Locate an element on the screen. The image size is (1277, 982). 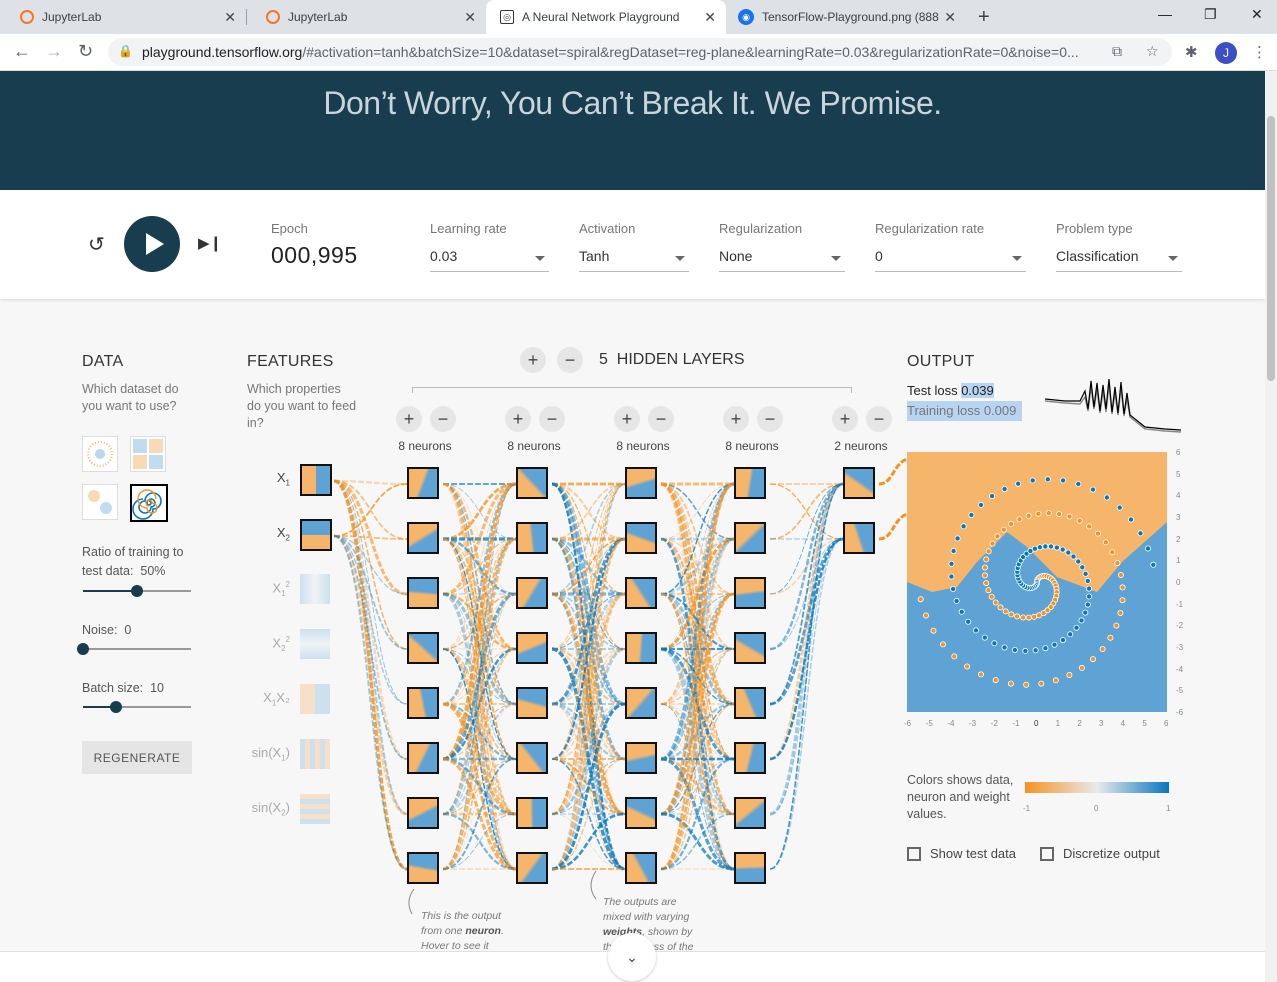
scroll-down-button: ⌄ is located at coordinates (632, 957).